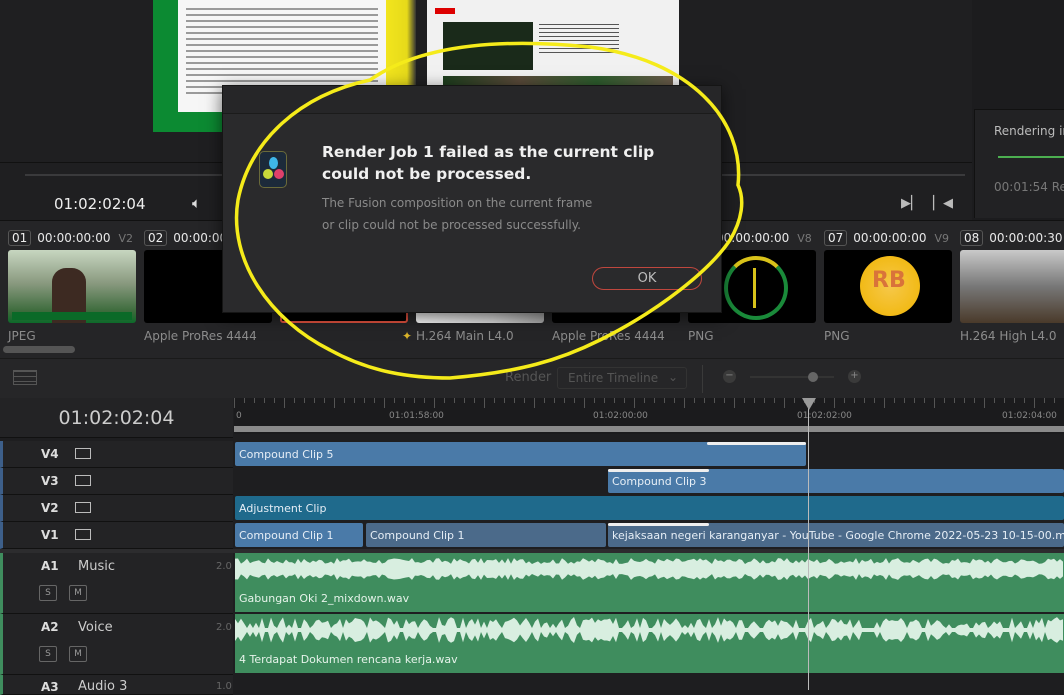  I want to click on timeline-clip-compound-1b: Compound Clip 1, so click(486, 535).